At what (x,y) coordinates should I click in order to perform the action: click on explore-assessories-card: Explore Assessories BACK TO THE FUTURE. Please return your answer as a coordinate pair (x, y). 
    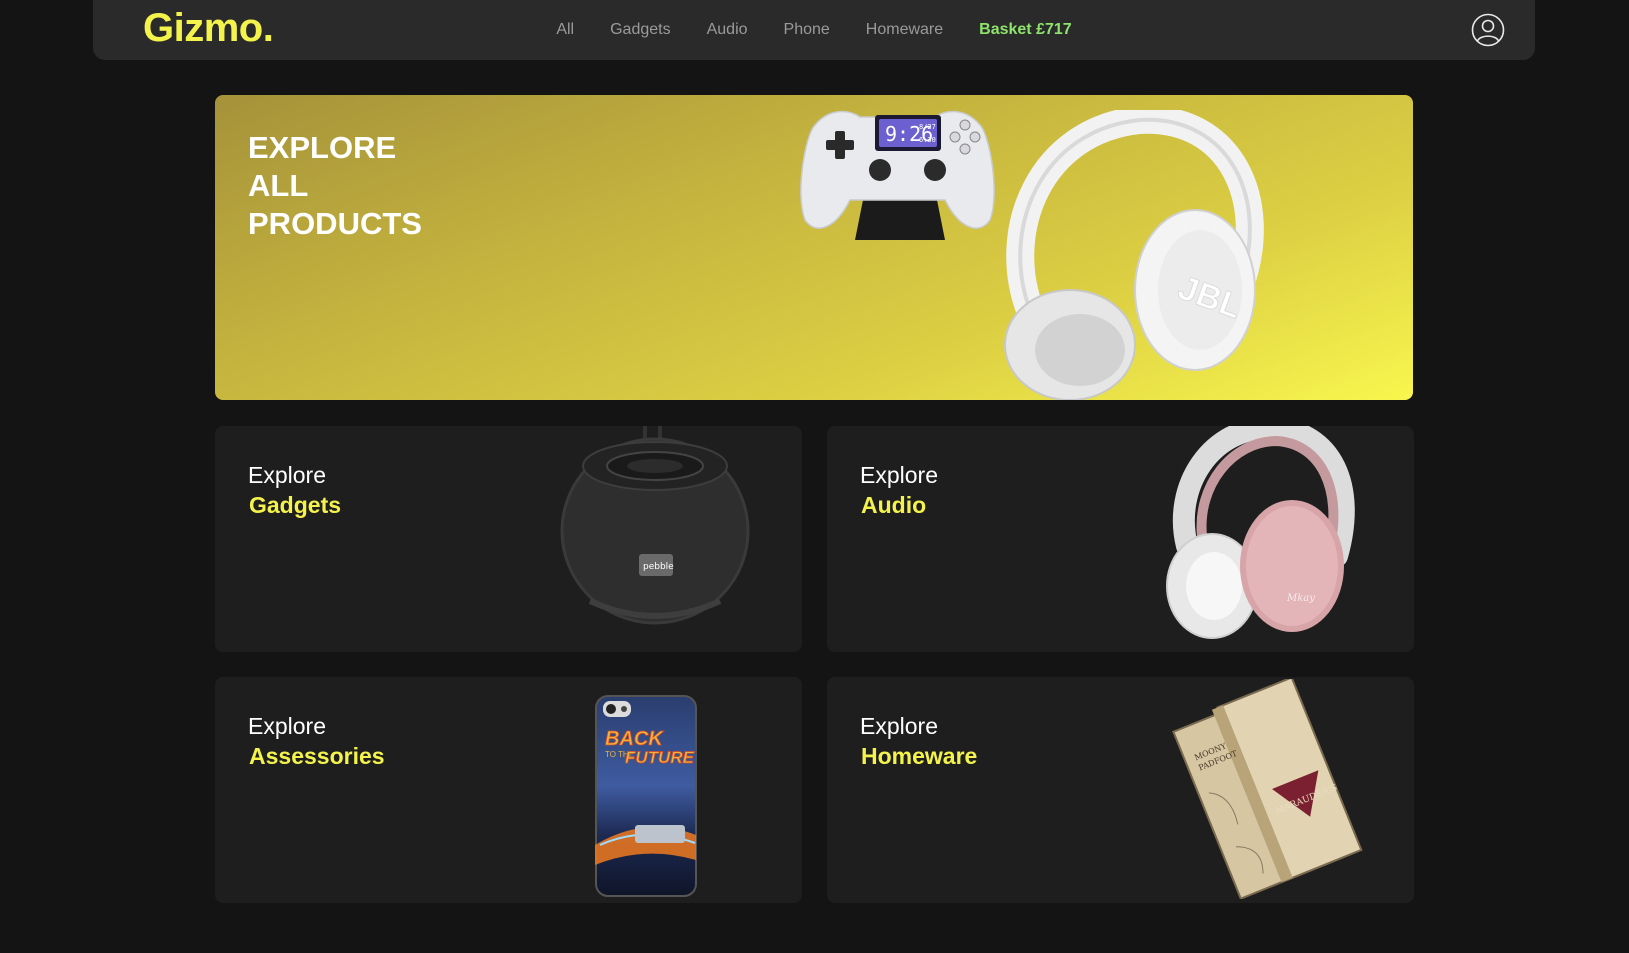
    Looking at the image, I should click on (508, 790).